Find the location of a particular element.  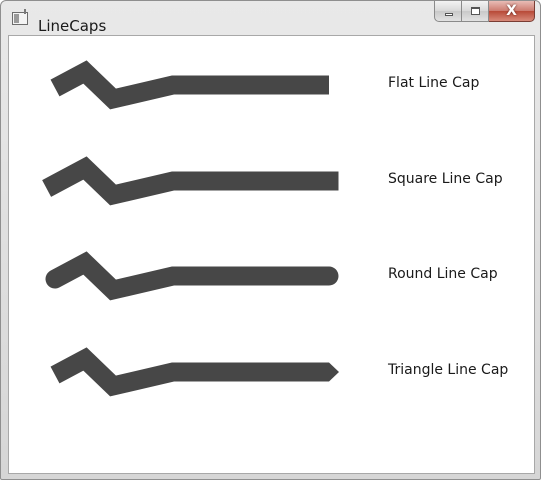

minimize-button is located at coordinates (448, 11).